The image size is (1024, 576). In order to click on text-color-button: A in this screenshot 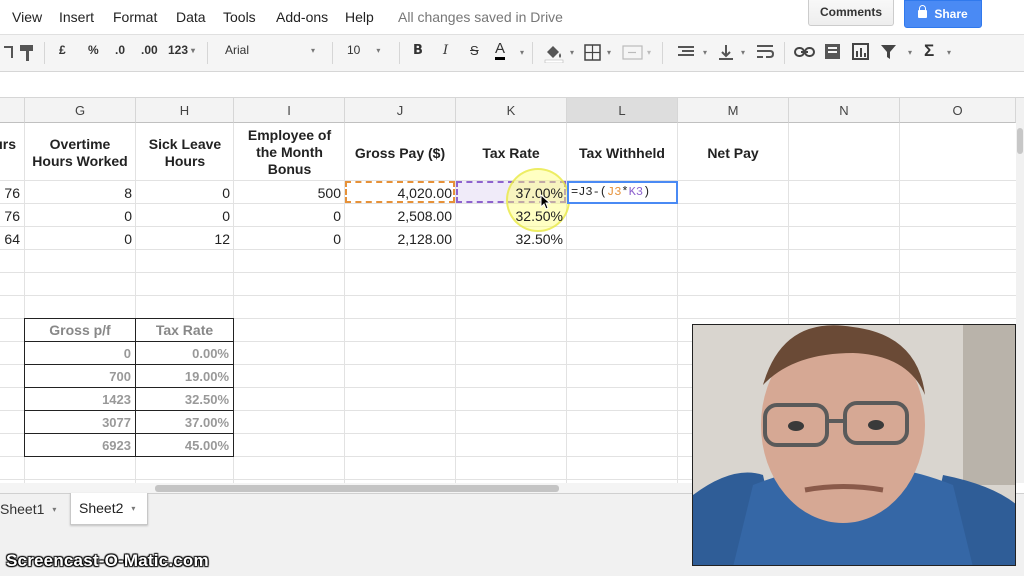, I will do `click(500, 50)`.